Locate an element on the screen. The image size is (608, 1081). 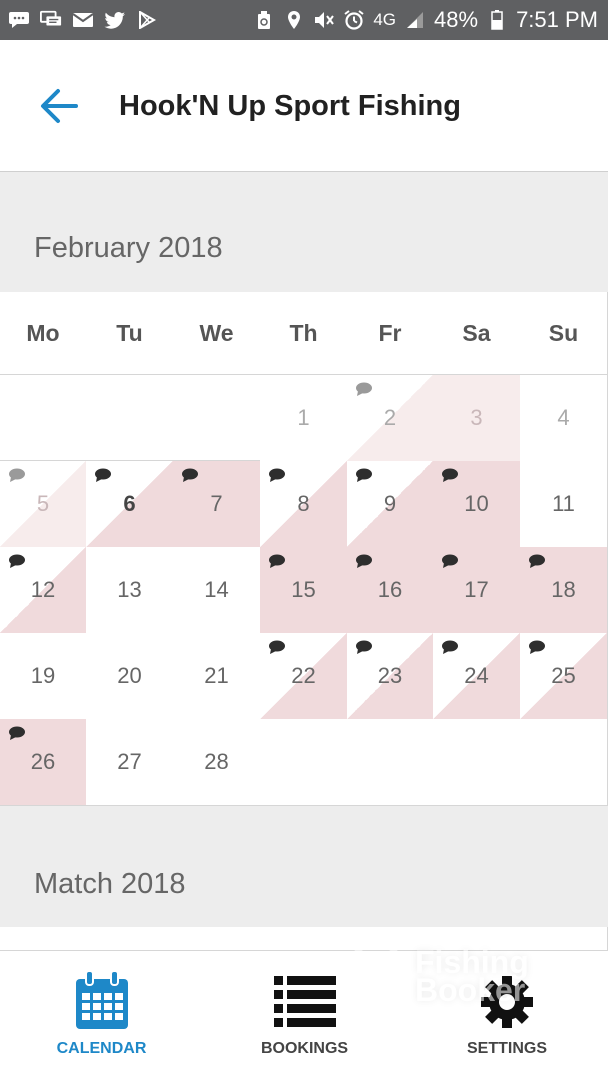
twitter-icon is located at coordinates (115, 20).